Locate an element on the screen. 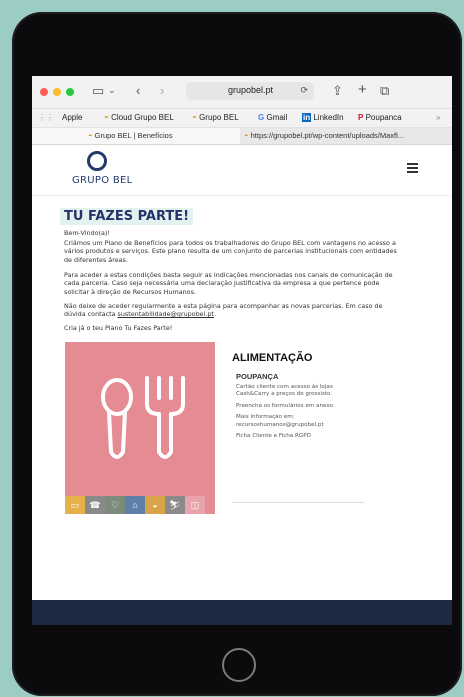  address-bar: grupobel.pt ⟳ is located at coordinates (250, 91).